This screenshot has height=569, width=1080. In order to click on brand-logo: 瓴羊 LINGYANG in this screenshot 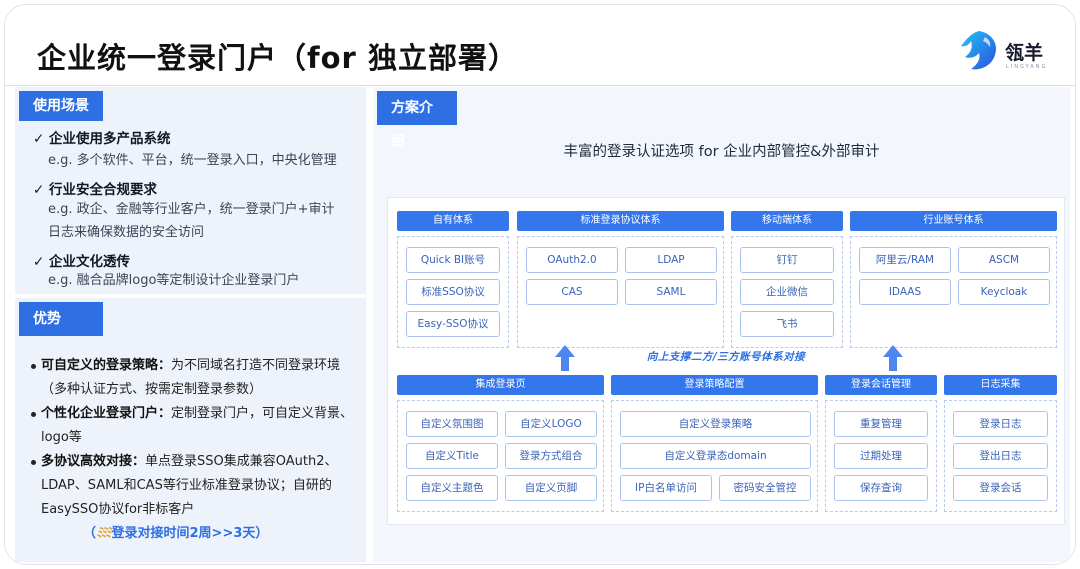, I will do `click(1012, 53)`.